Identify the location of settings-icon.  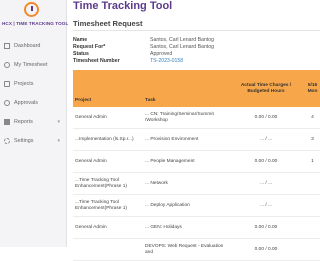
(7, 140).